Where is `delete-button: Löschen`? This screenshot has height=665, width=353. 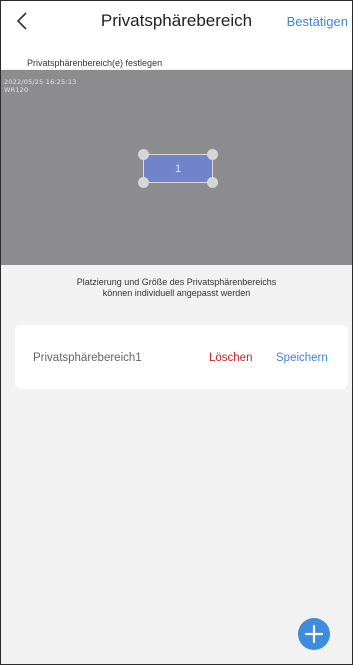 delete-button: Löschen is located at coordinates (230, 358).